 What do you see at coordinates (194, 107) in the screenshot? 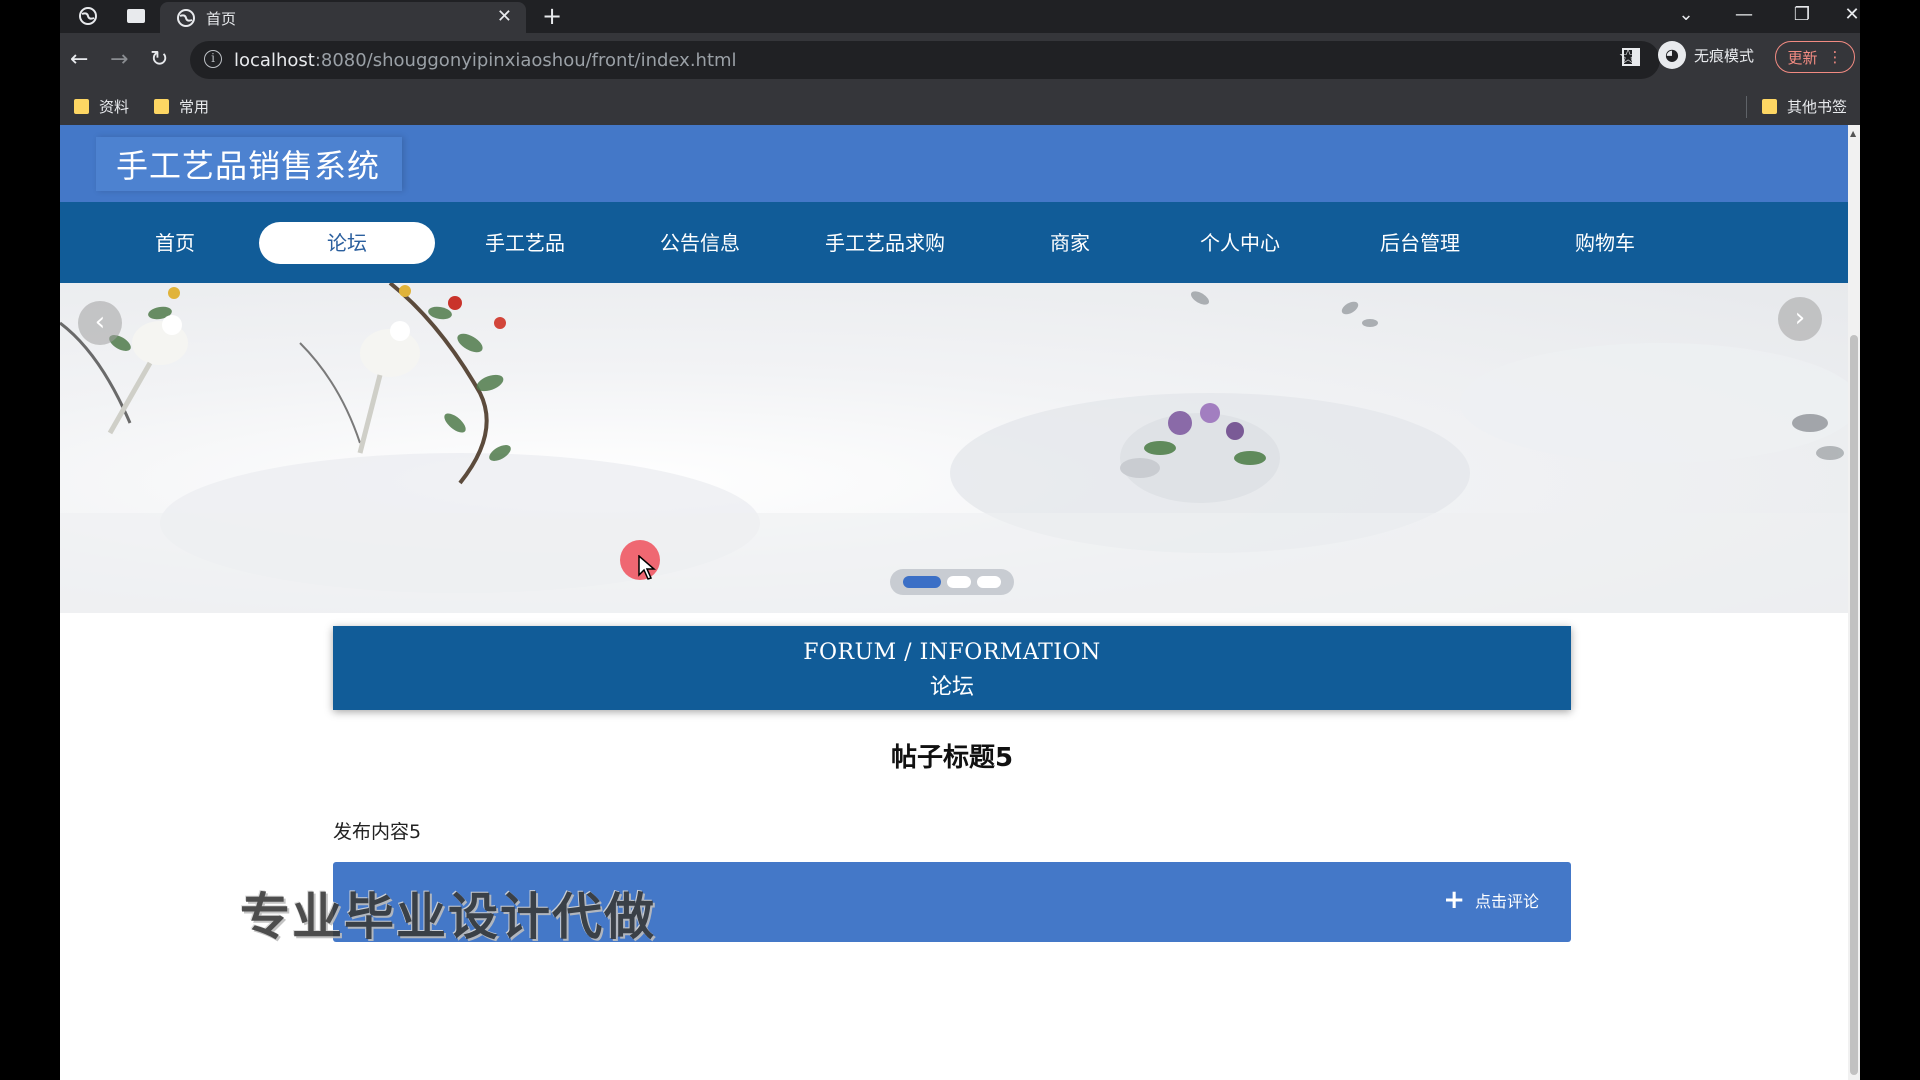
I see `bookmark-label: 常用` at bounding box center [194, 107].